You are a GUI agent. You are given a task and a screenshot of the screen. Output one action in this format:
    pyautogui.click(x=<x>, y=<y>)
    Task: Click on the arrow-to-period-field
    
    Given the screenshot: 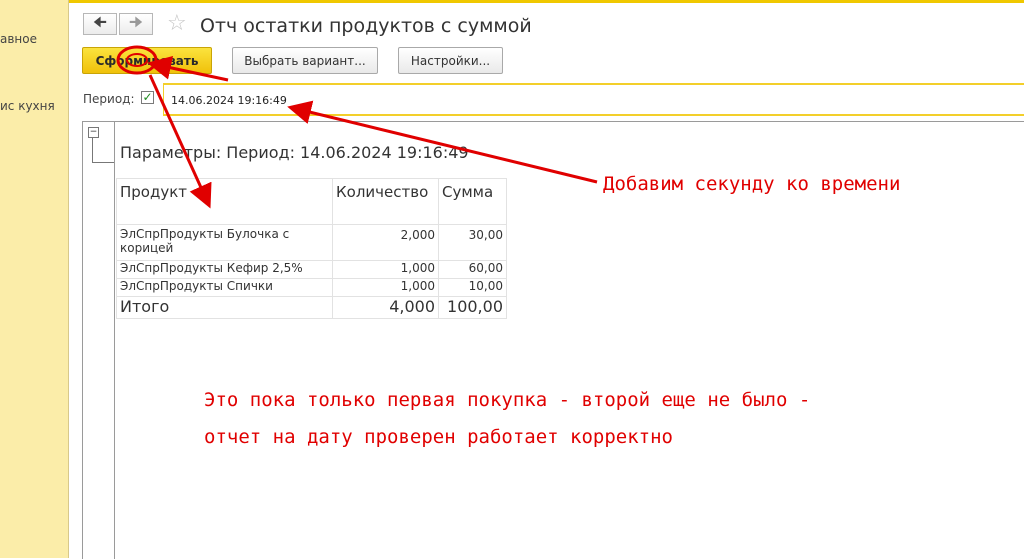 What is the action you would take?
    pyautogui.click(x=442, y=142)
    